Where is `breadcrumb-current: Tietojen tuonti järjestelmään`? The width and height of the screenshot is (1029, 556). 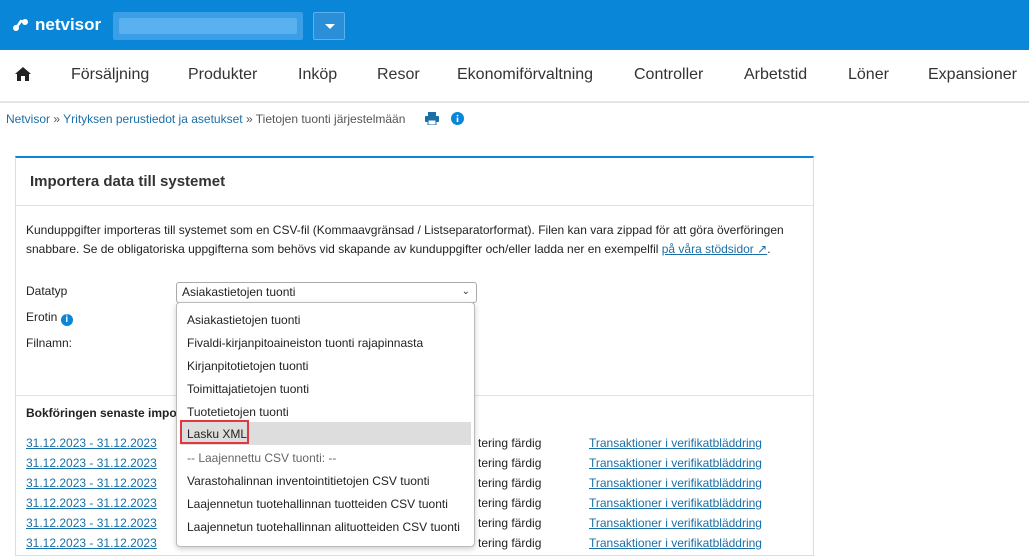 breadcrumb-current: Tietojen tuonti järjestelmään is located at coordinates (330, 119).